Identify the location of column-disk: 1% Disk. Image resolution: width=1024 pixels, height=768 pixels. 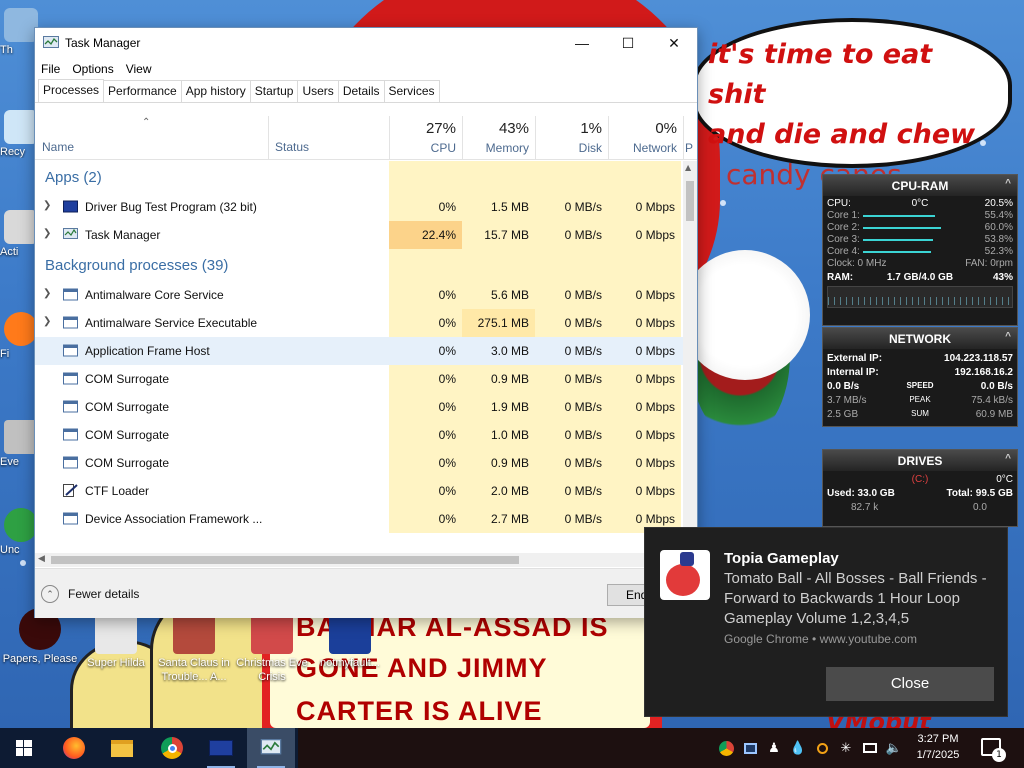
(571, 137).